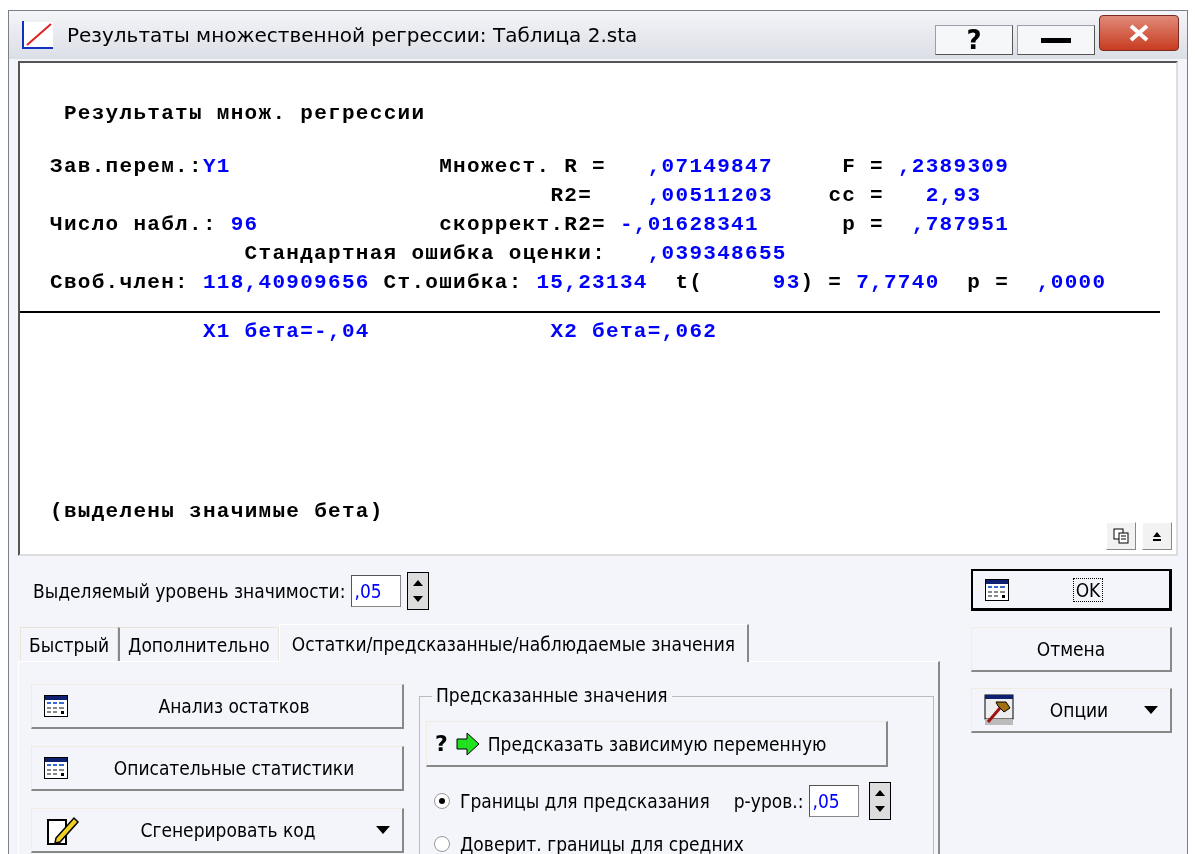  Describe the element at coordinates (585, 800) in the screenshot. I see `radio-label: Границы для предсказания` at that location.